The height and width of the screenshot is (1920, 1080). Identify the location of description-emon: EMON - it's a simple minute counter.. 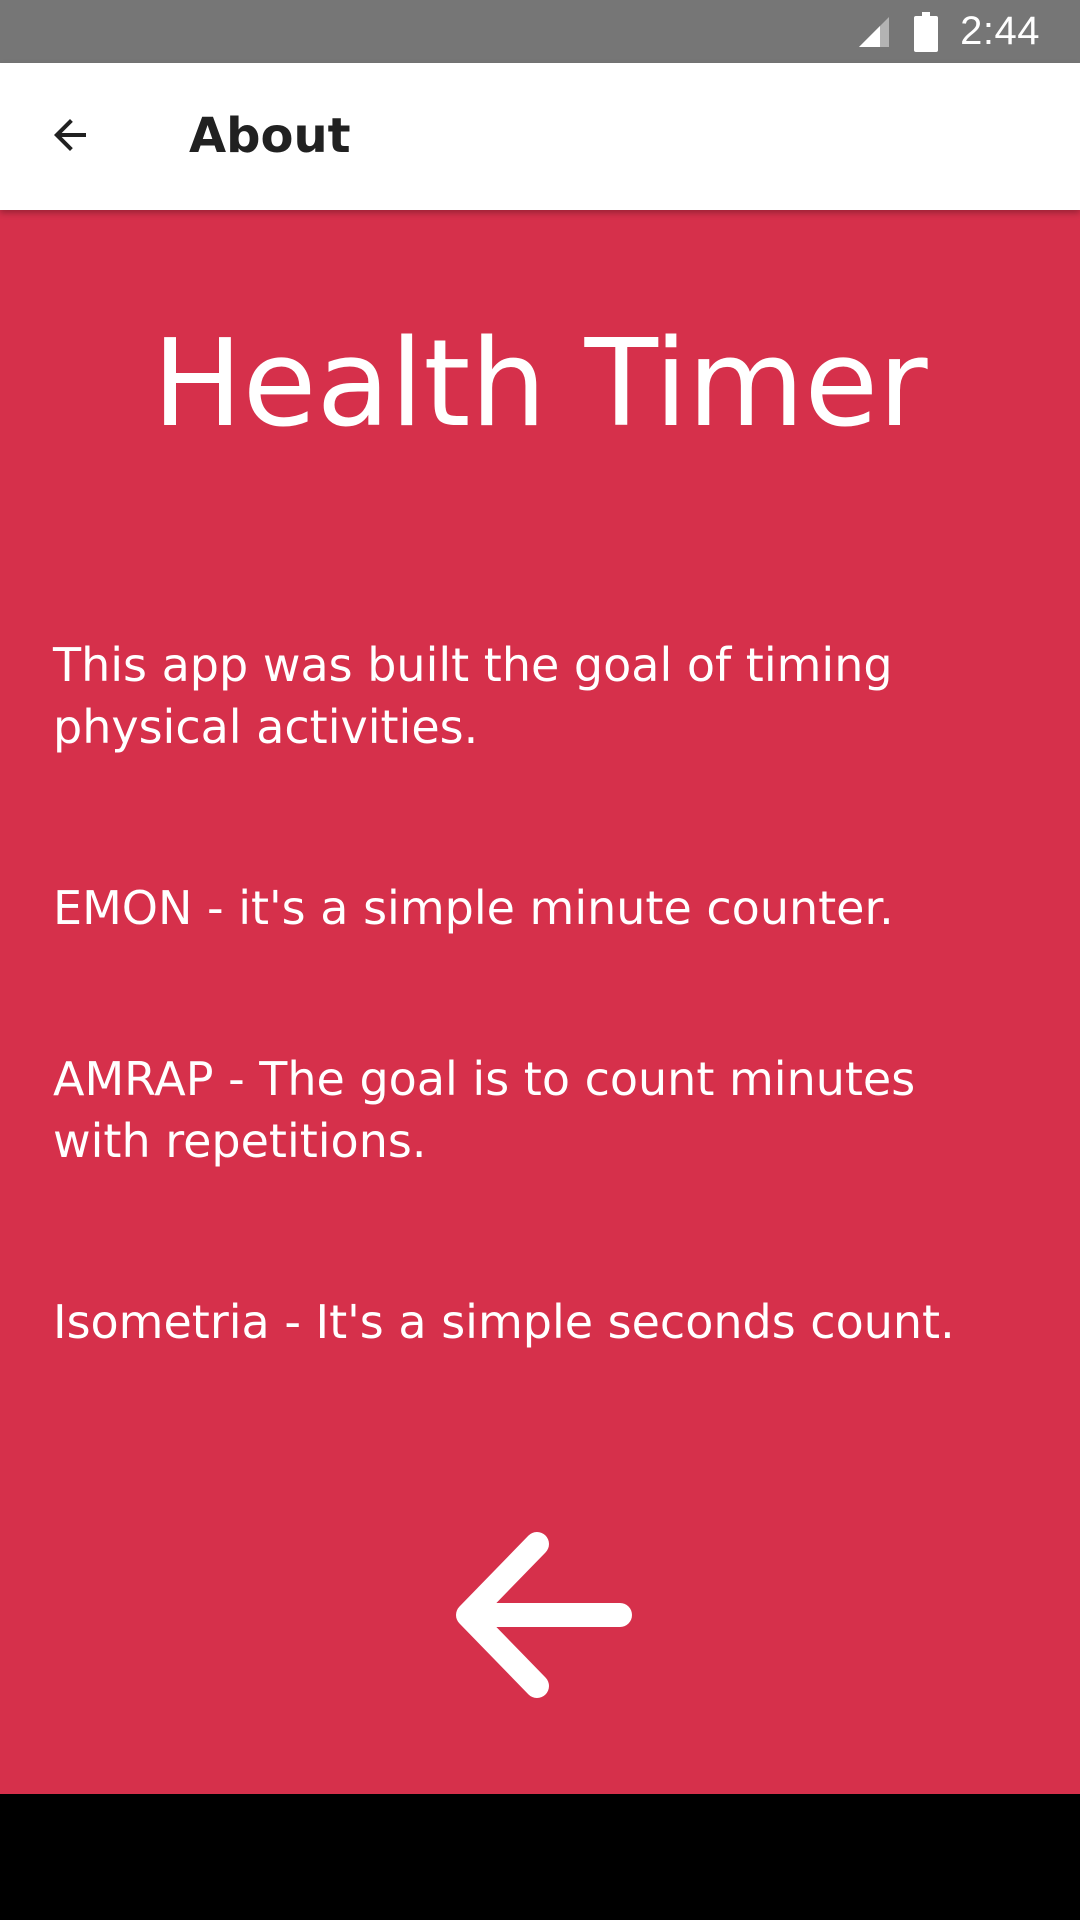
(473, 908).